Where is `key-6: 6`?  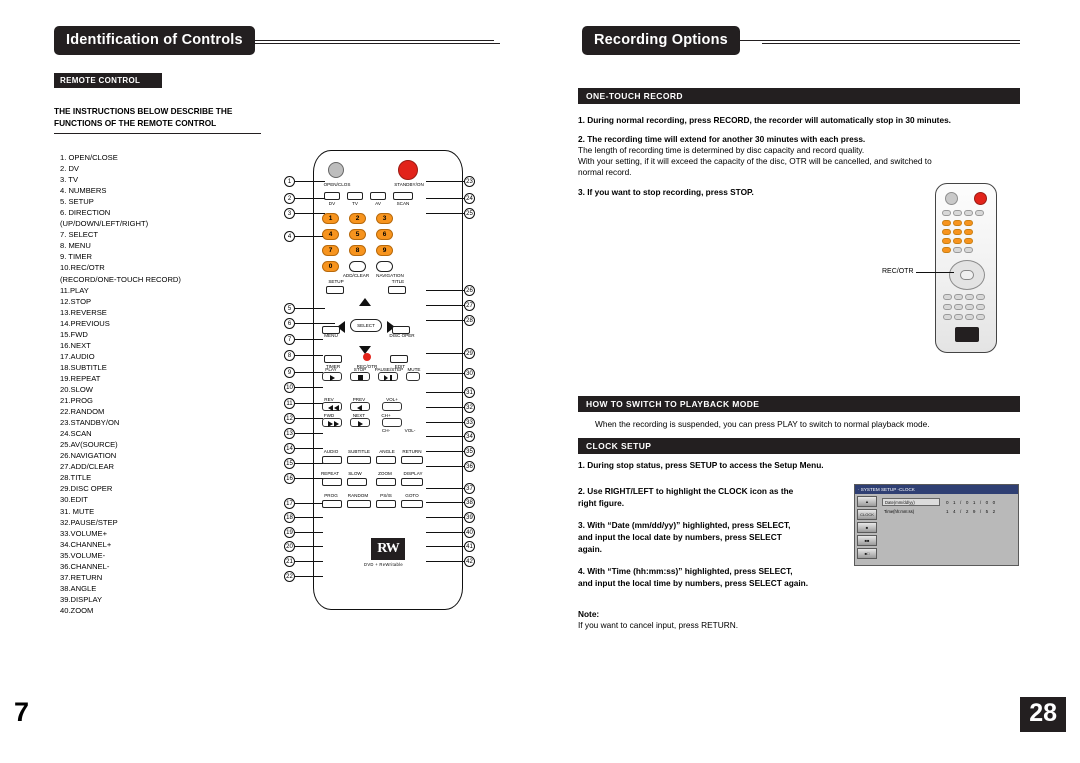
key-6: 6 is located at coordinates (384, 234).